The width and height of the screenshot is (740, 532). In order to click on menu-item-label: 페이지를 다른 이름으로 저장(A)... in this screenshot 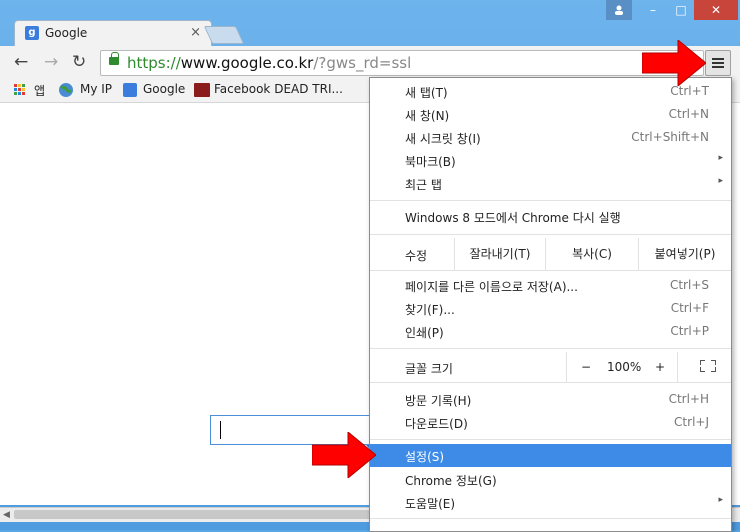, I will do `click(491, 287)`.